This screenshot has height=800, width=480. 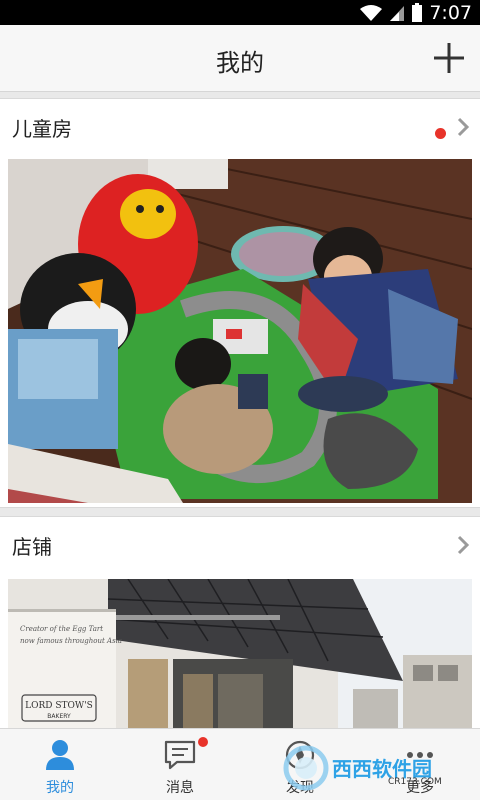 I want to click on plus-icon, so click(x=449, y=58).